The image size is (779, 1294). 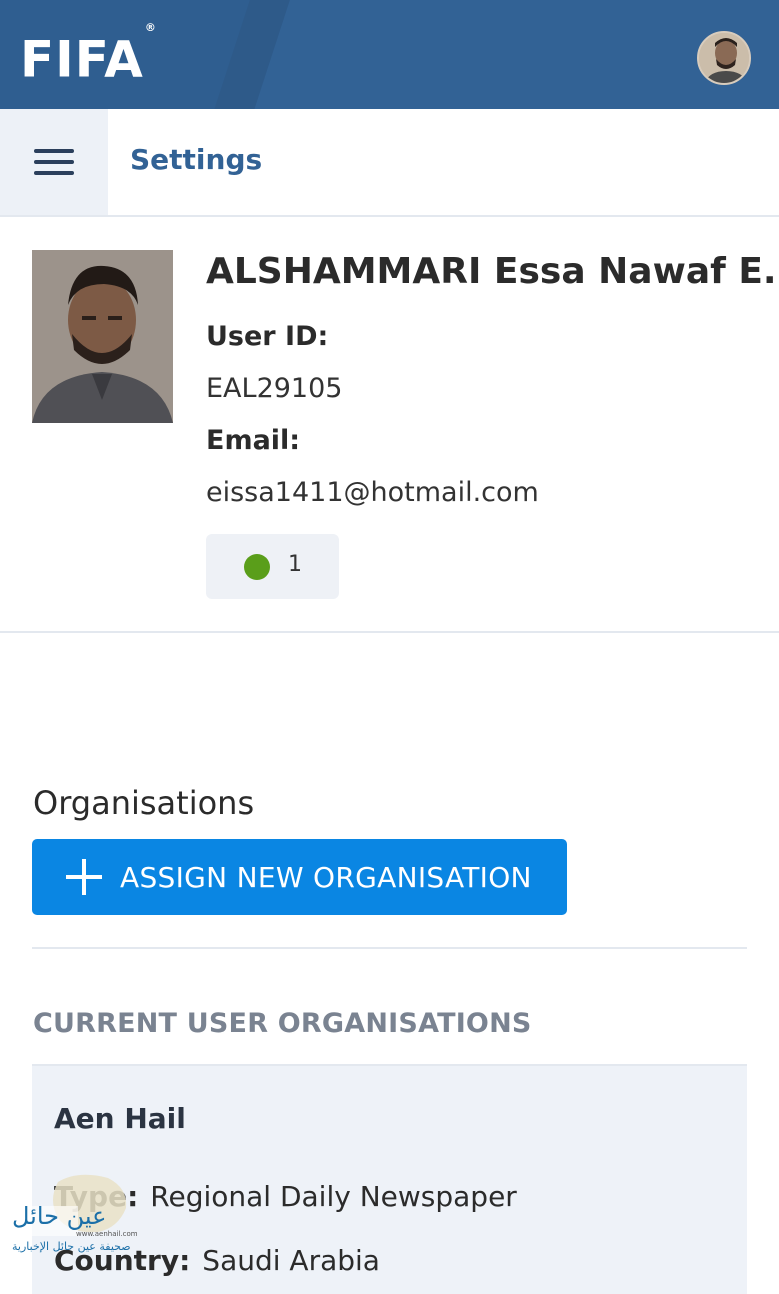 What do you see at coordinates (295, 564) in the screenshot?
I see `status-count: 1` at bounding box center [295, 564].